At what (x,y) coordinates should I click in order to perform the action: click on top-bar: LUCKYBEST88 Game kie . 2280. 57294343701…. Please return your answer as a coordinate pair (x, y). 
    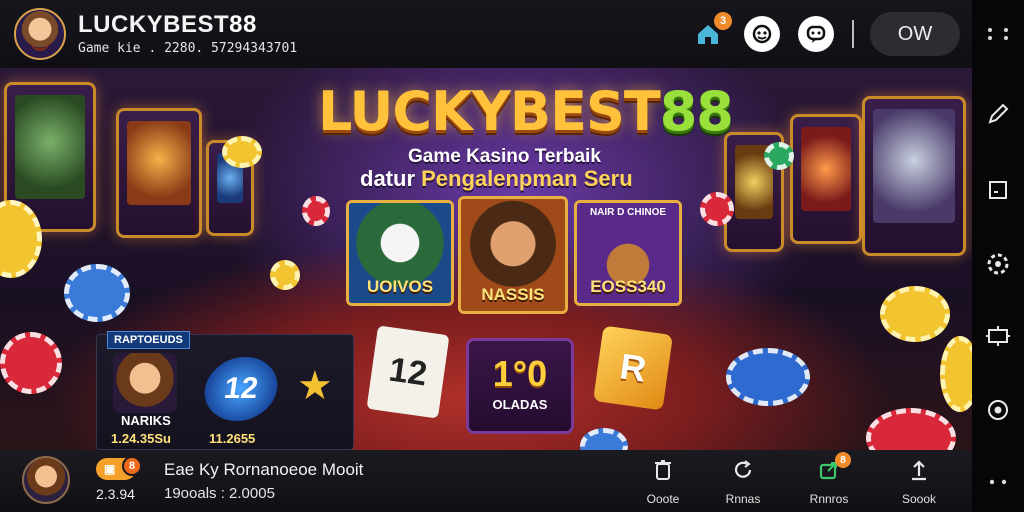
    Looking at the image, I should click on (486, 34).